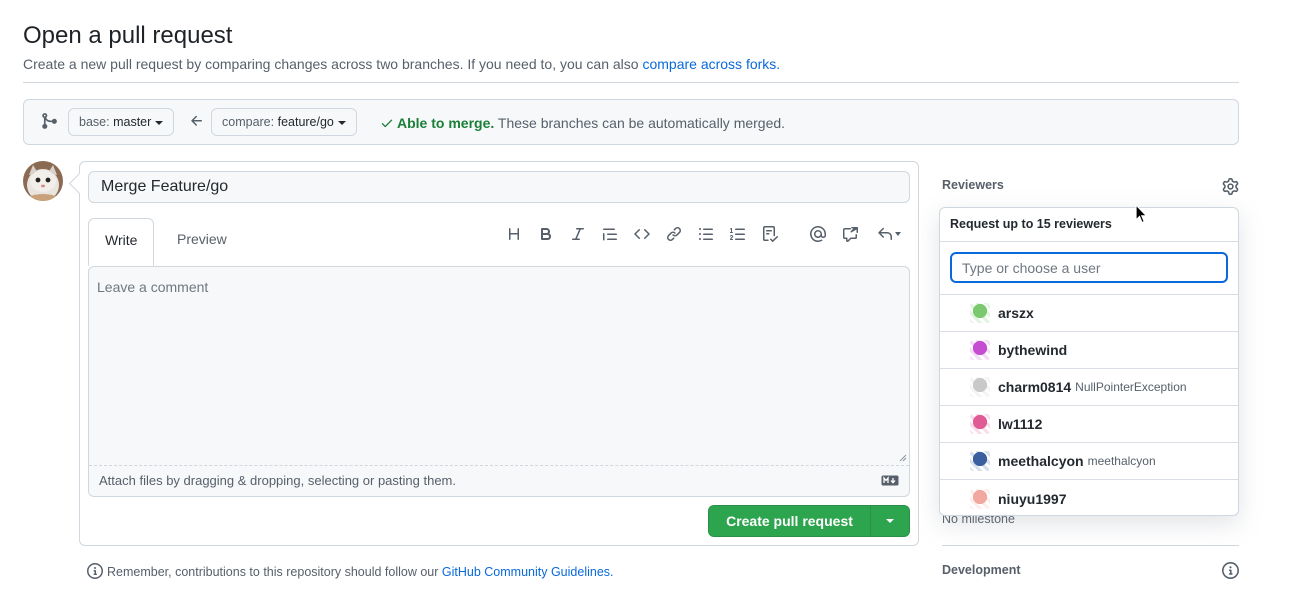 The height and width of the screenshot is (591, 1291). I want to click on mouse-cursor-icon, so click(1141, 214).